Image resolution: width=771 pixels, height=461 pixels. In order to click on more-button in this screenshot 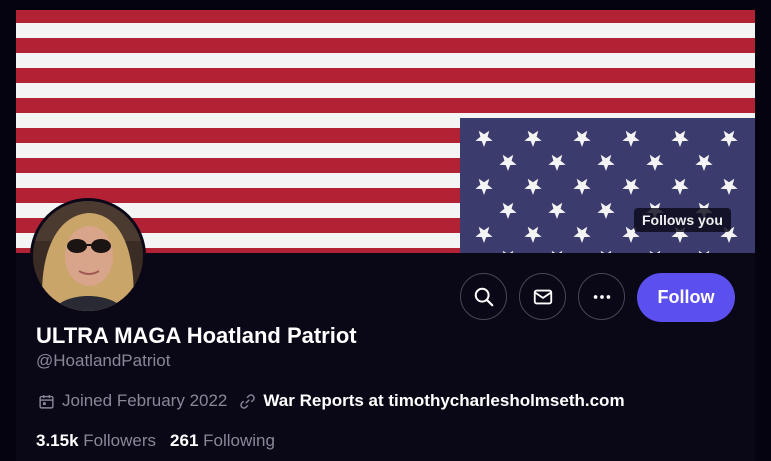, I will do `click(601, 296)`.